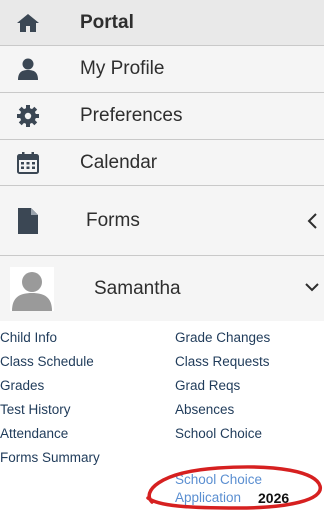 The height and width of the screenshot is (510, 324). I want to click on user-icon, so click(28, 69).